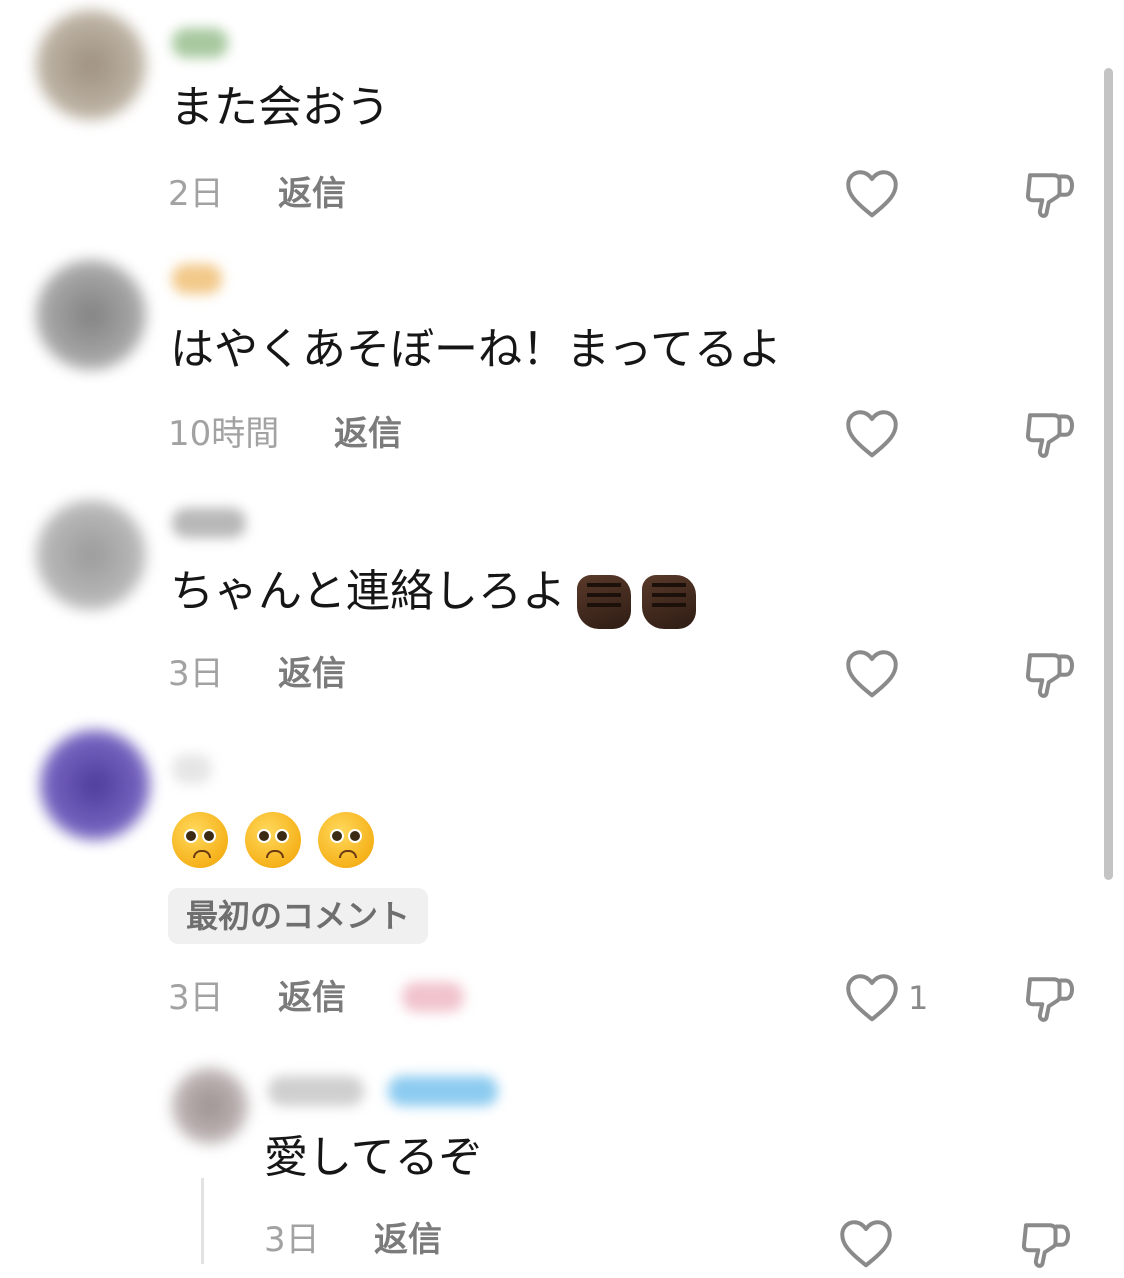 The width and height of the screenshot is (1124, 1278). What do you see at coordinates (368, 591) in the screenshot?
I see `comment-text: ちゃんと連絡しろよ` at bounding box center [368, 591].